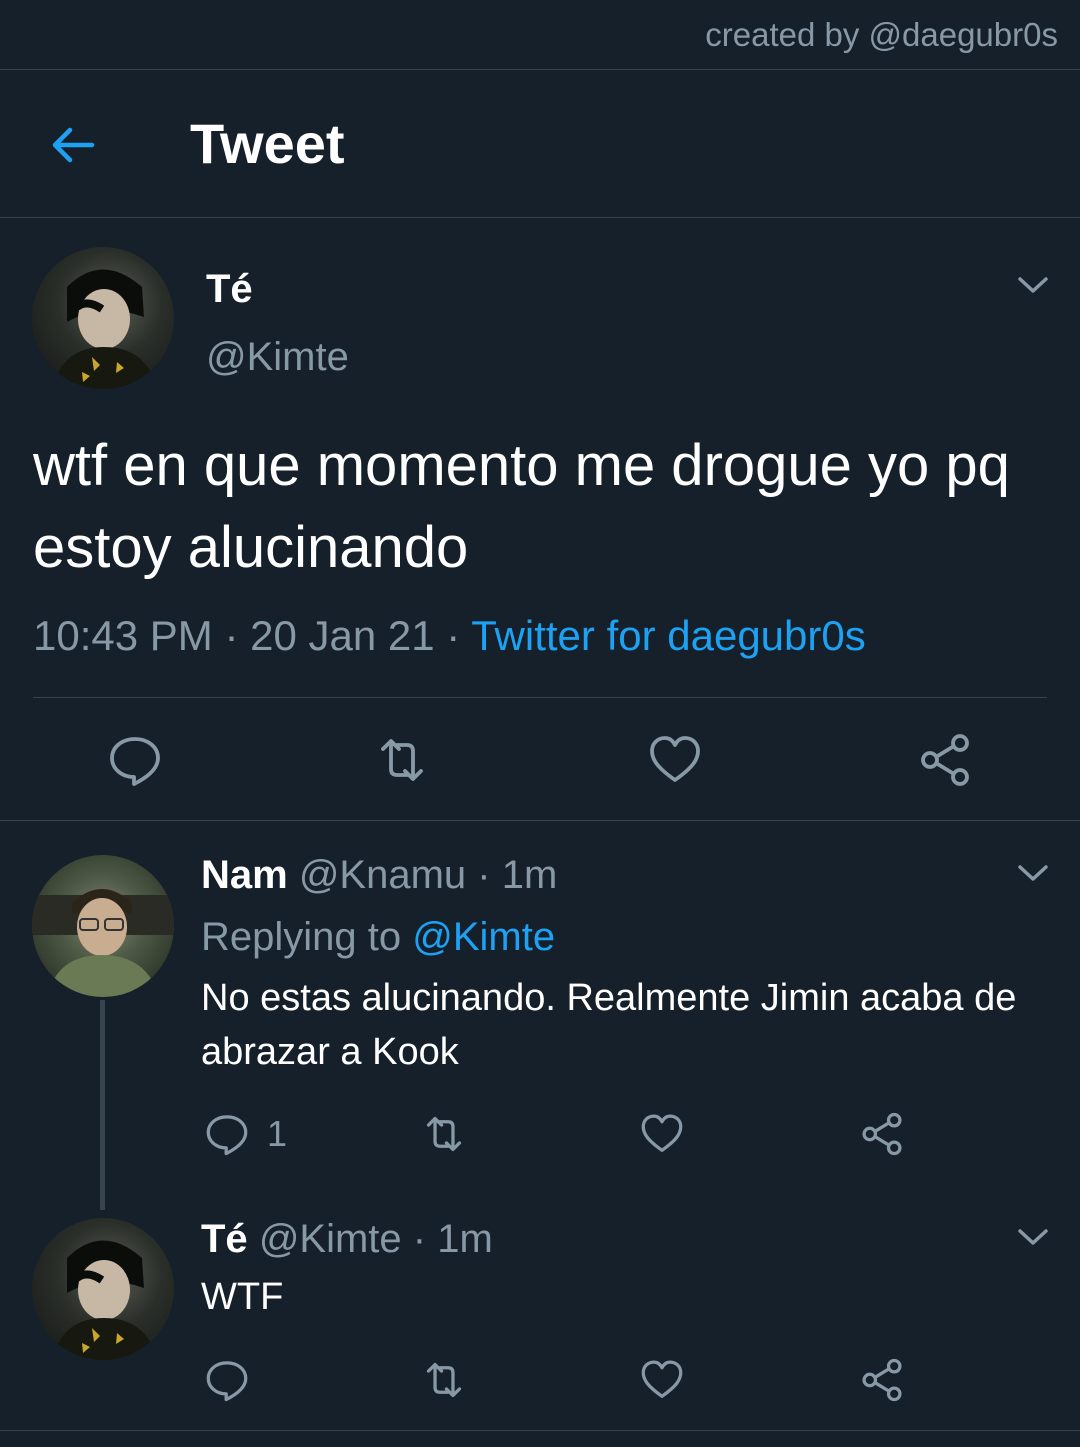 Image resolution: width=1080 pixels, height=1447 pixels. I want to click on reply-header: Té @Kimte · 1m, so click(347, 1239).